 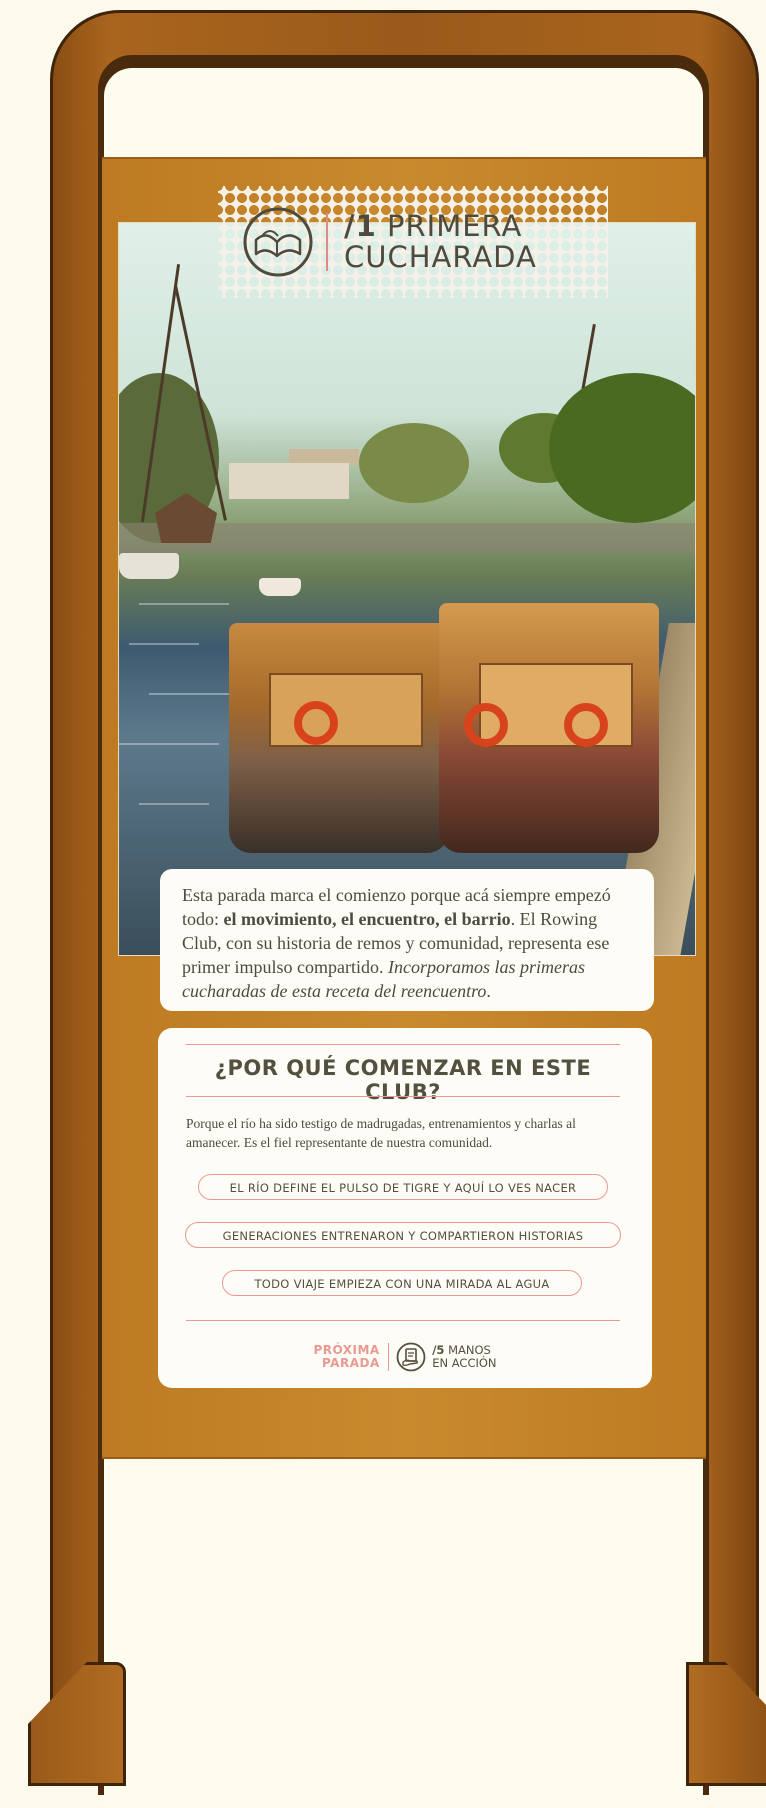 I want to click on hand-note-icon, so click(x=411, y=1357).